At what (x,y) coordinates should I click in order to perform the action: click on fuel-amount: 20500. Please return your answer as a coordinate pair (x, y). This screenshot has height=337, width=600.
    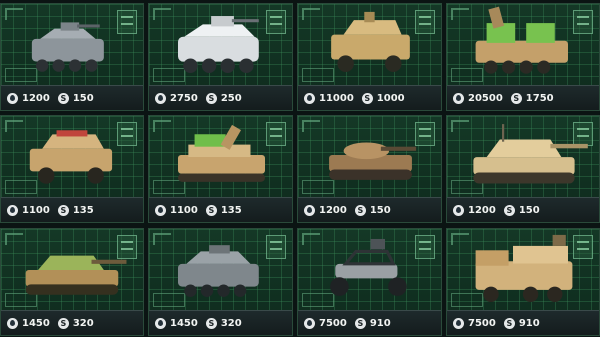
    Looking at the image, I should click on (485, 98).